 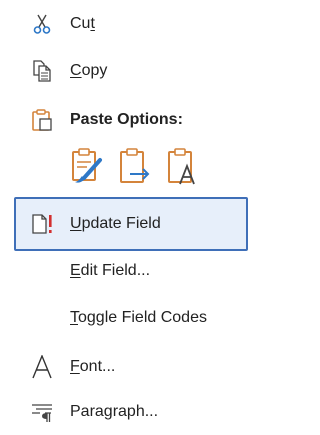 I want to click on menu-item-label: Copy, so click(x=89, y=70).